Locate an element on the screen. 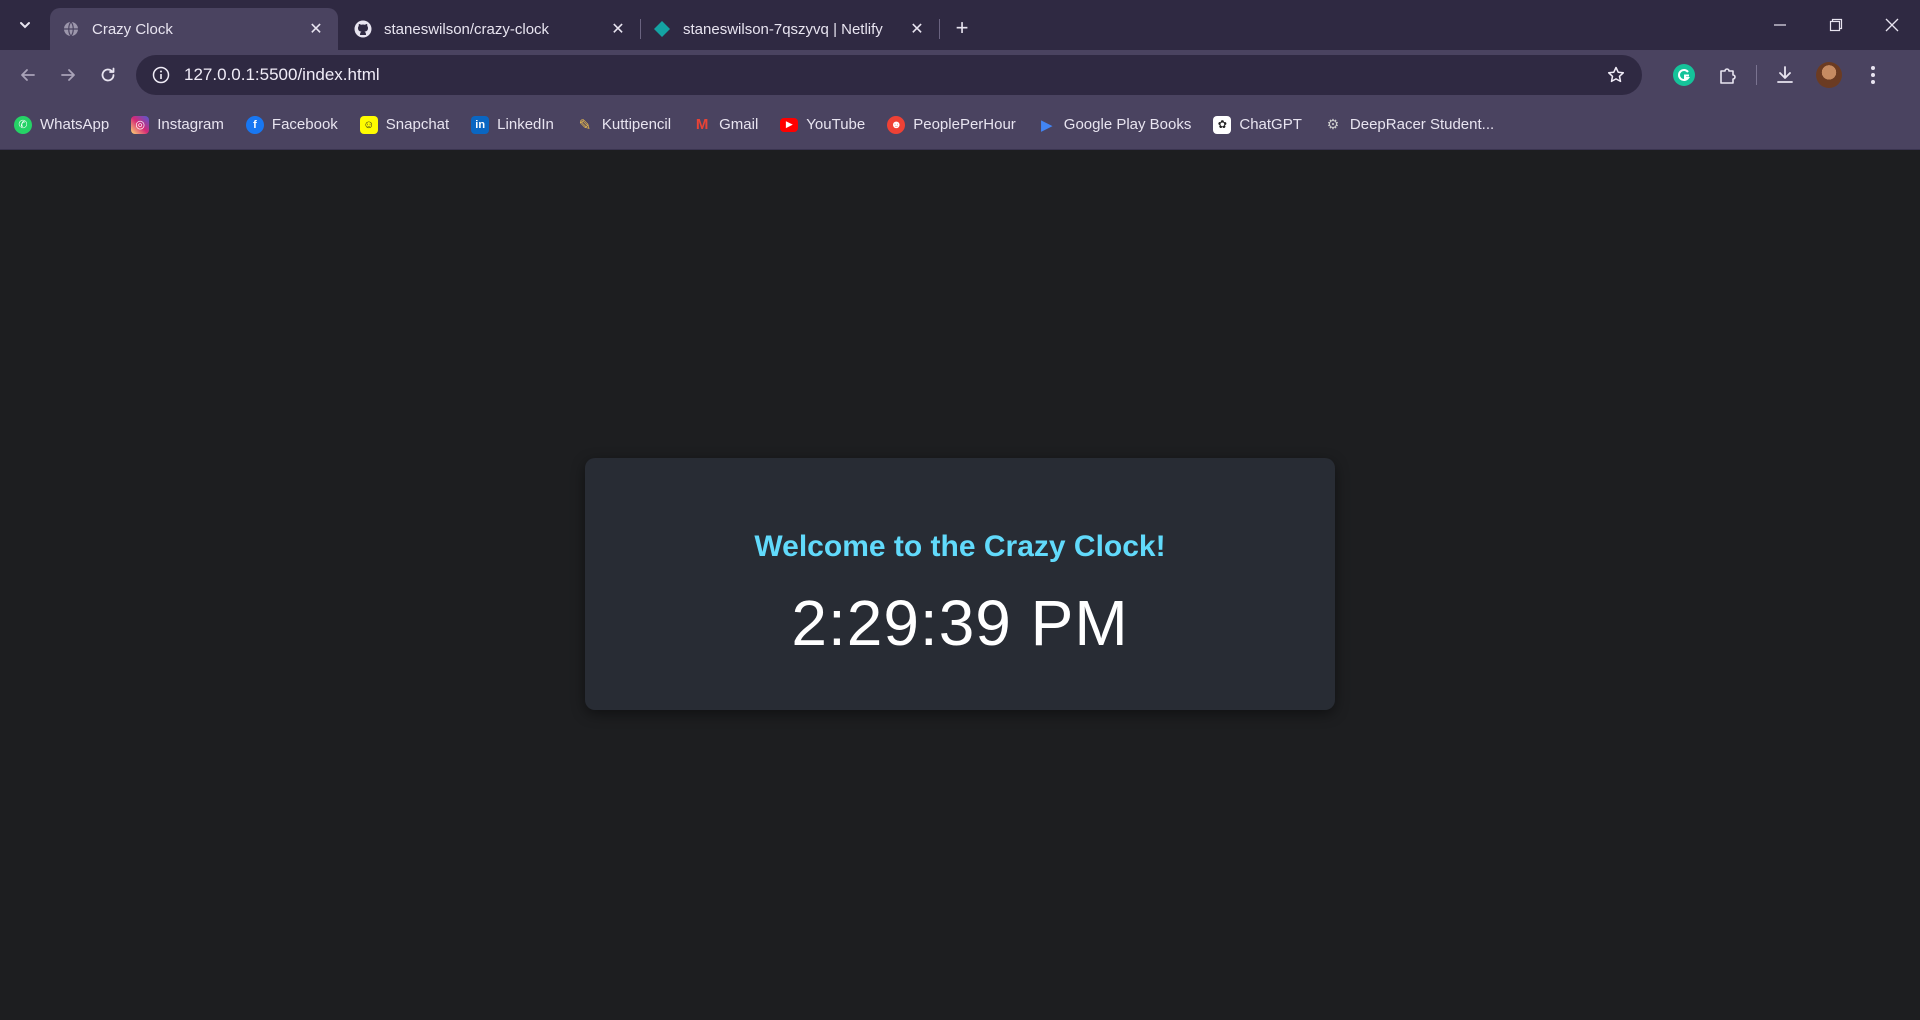  download-icon is located at coordinates (1785, 74).